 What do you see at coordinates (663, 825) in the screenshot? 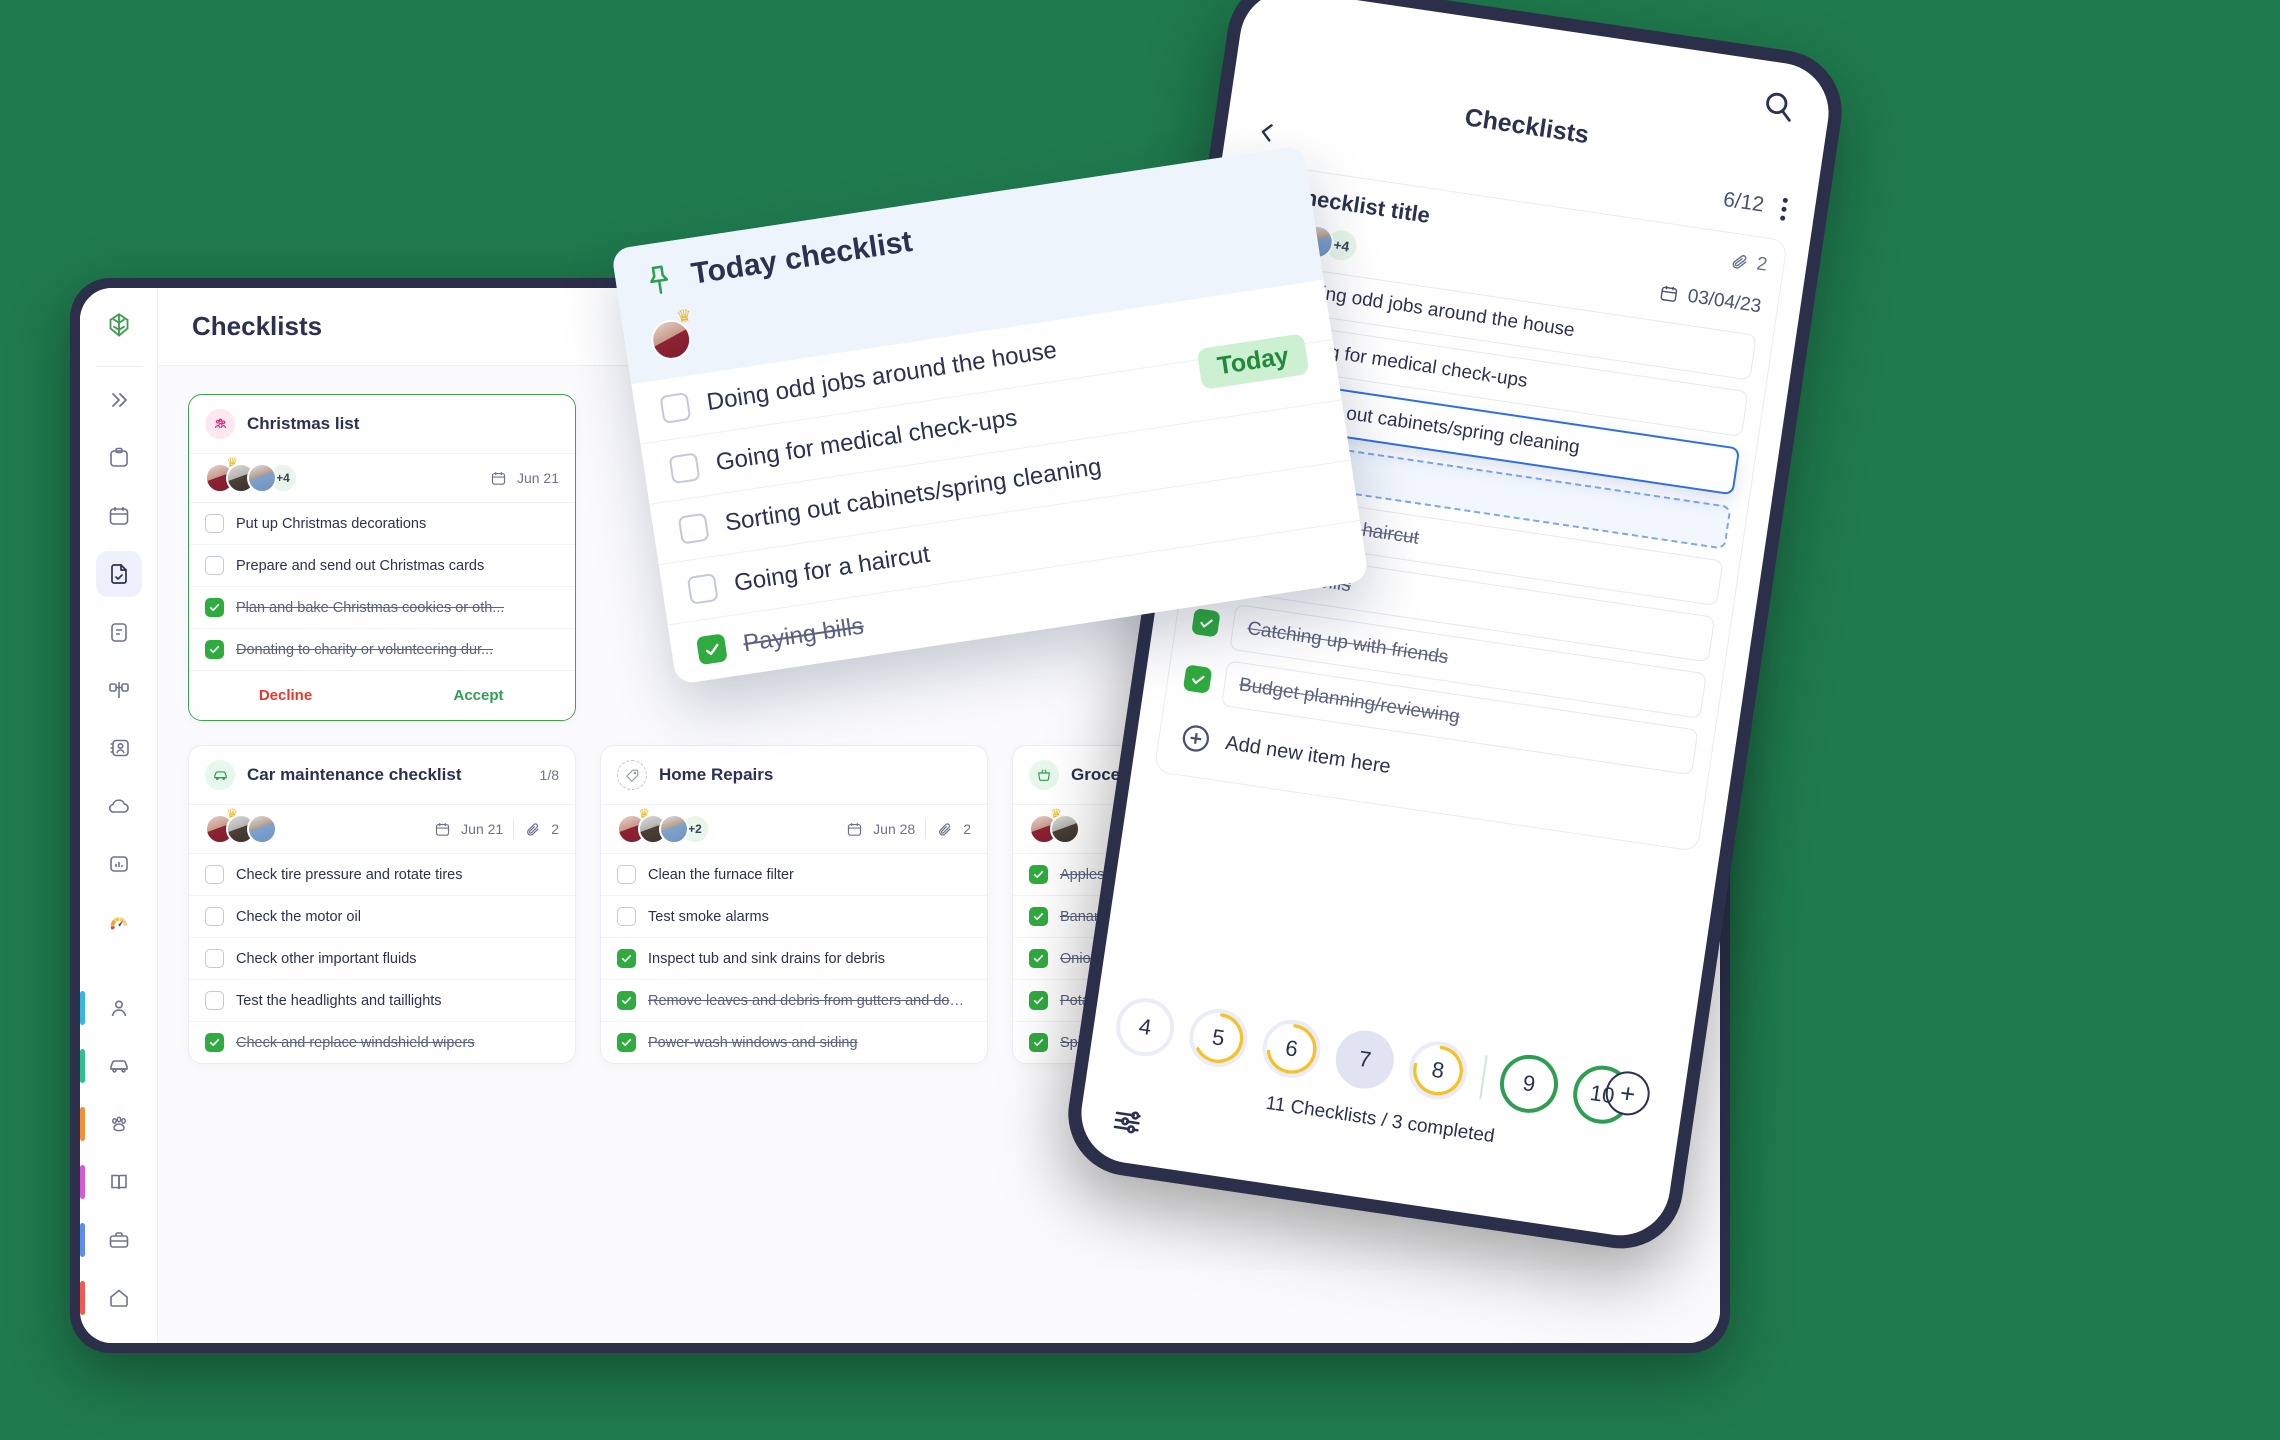
I see `avatar-group: ♛ +2` at bounding box center [663, 825].